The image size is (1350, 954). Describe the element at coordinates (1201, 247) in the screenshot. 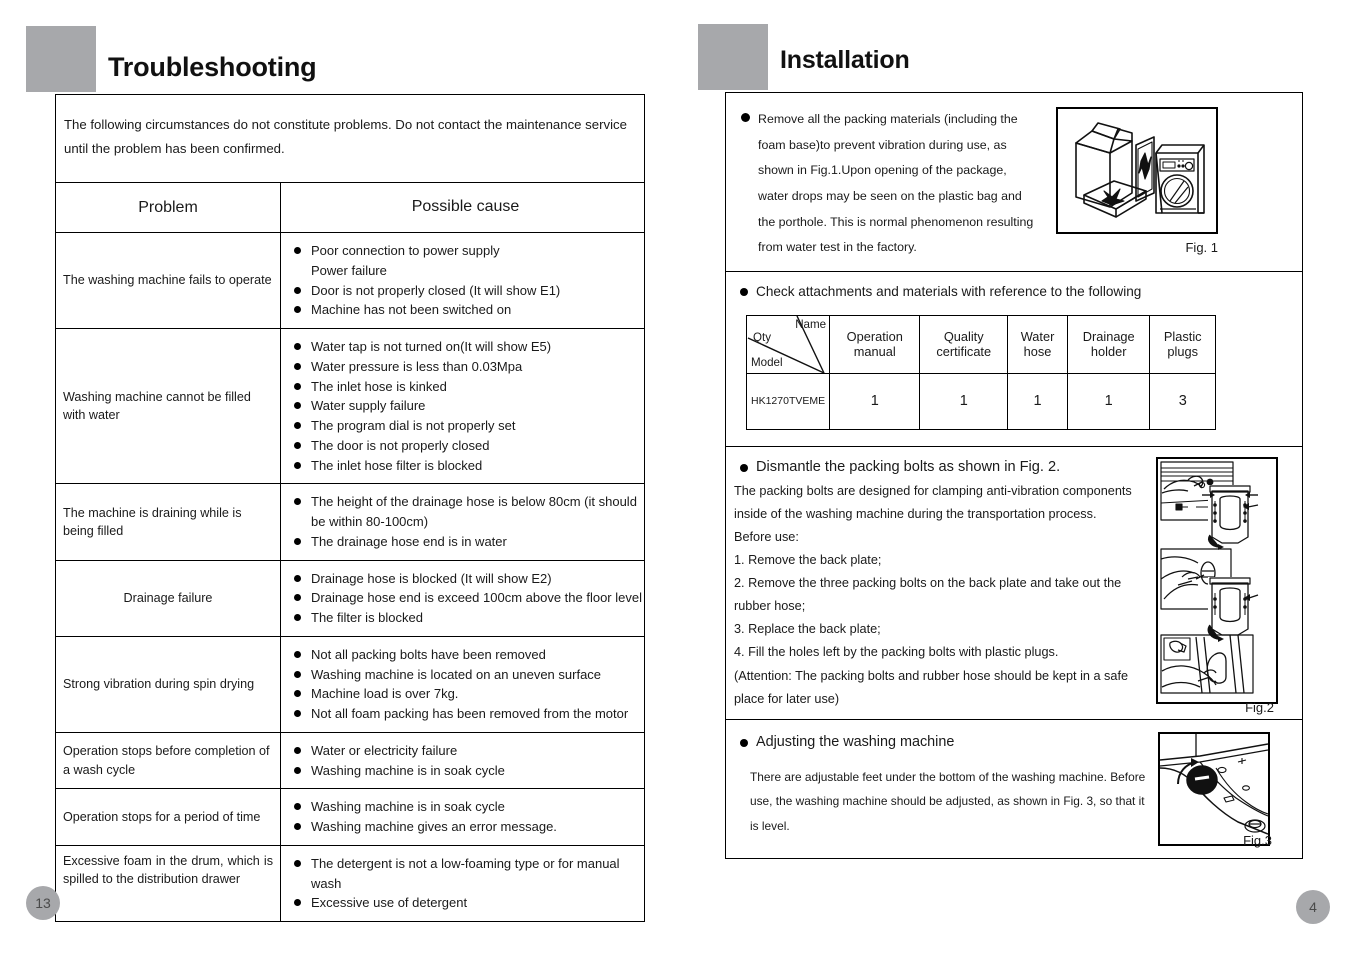

I see `figure-1-caption: Fig. 1` at that location.